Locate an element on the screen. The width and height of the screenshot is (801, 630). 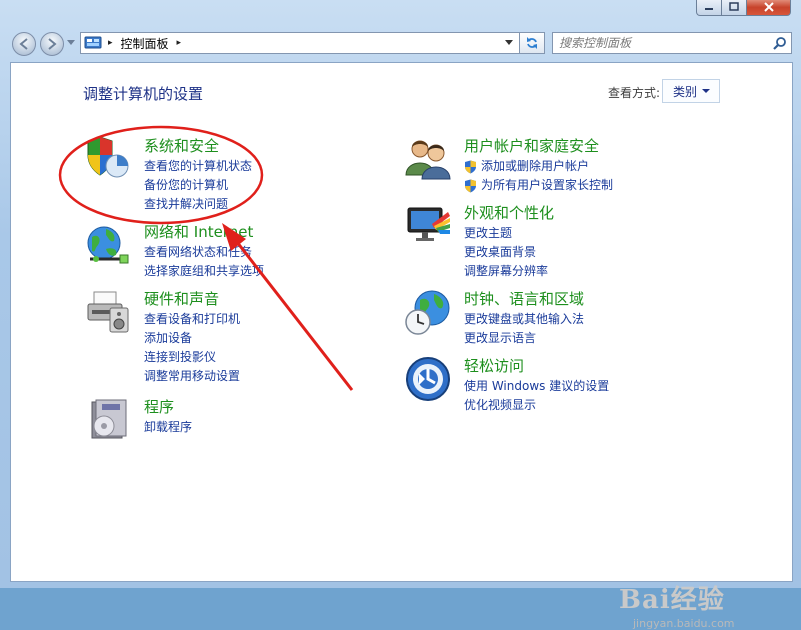
forward-button is located at coordinates (52, 44).